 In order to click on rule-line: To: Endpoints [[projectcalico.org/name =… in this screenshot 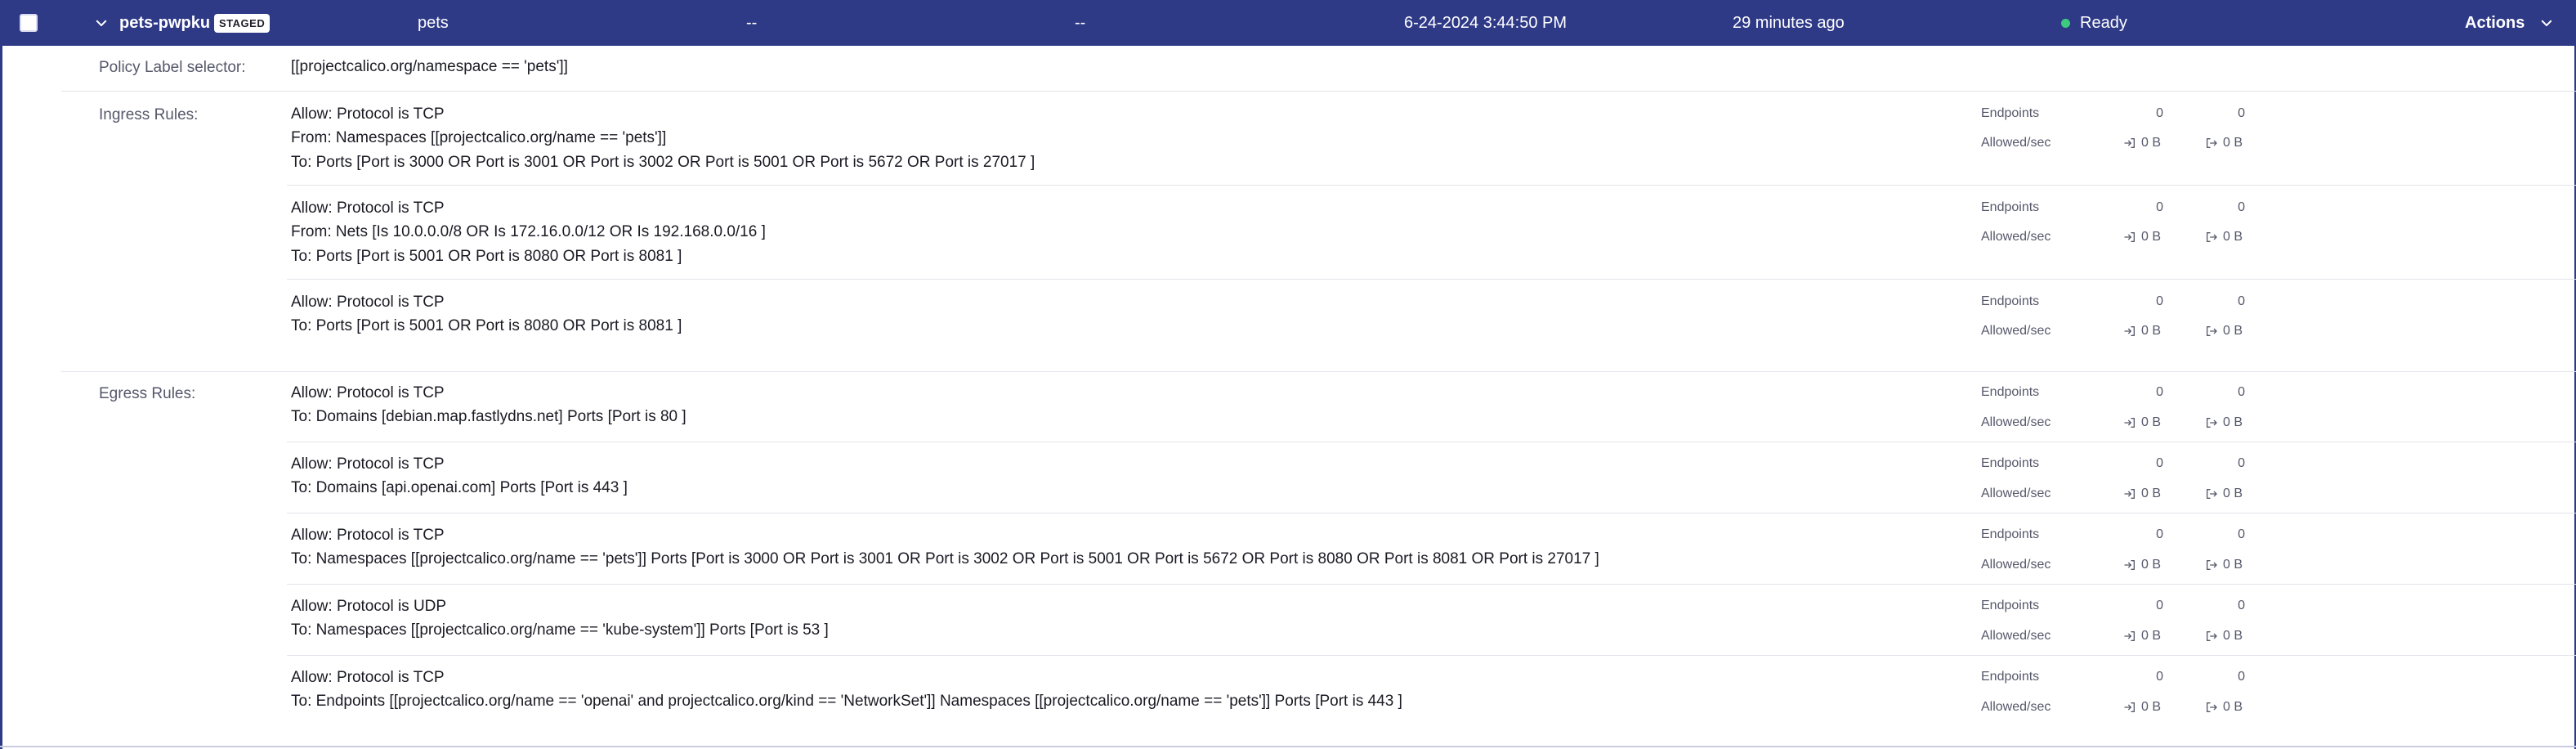, I will do `click(846, 701)`.